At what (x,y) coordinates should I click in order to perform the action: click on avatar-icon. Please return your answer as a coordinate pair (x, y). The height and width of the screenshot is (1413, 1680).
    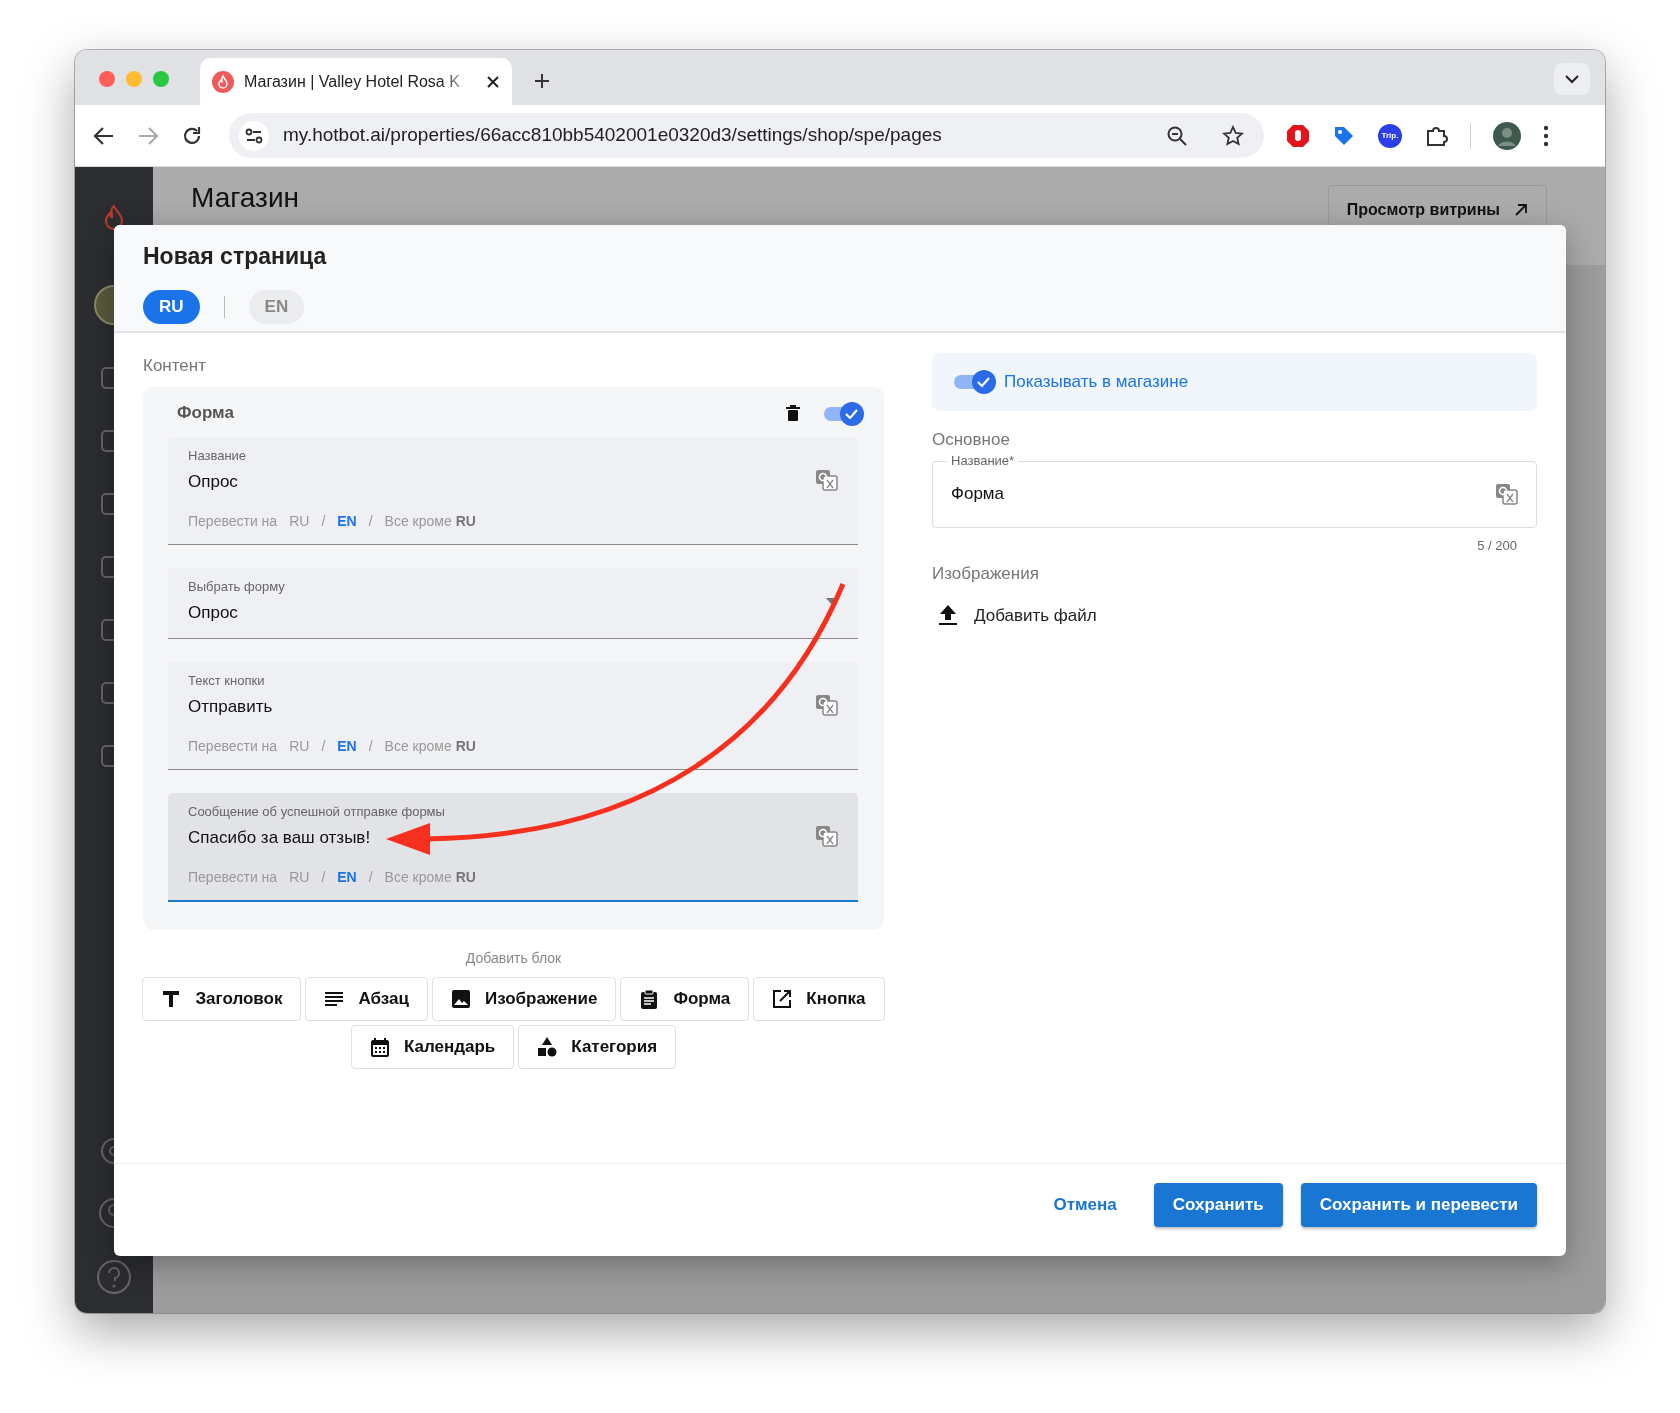
    Looking at the image, I should click on (1507, 135).